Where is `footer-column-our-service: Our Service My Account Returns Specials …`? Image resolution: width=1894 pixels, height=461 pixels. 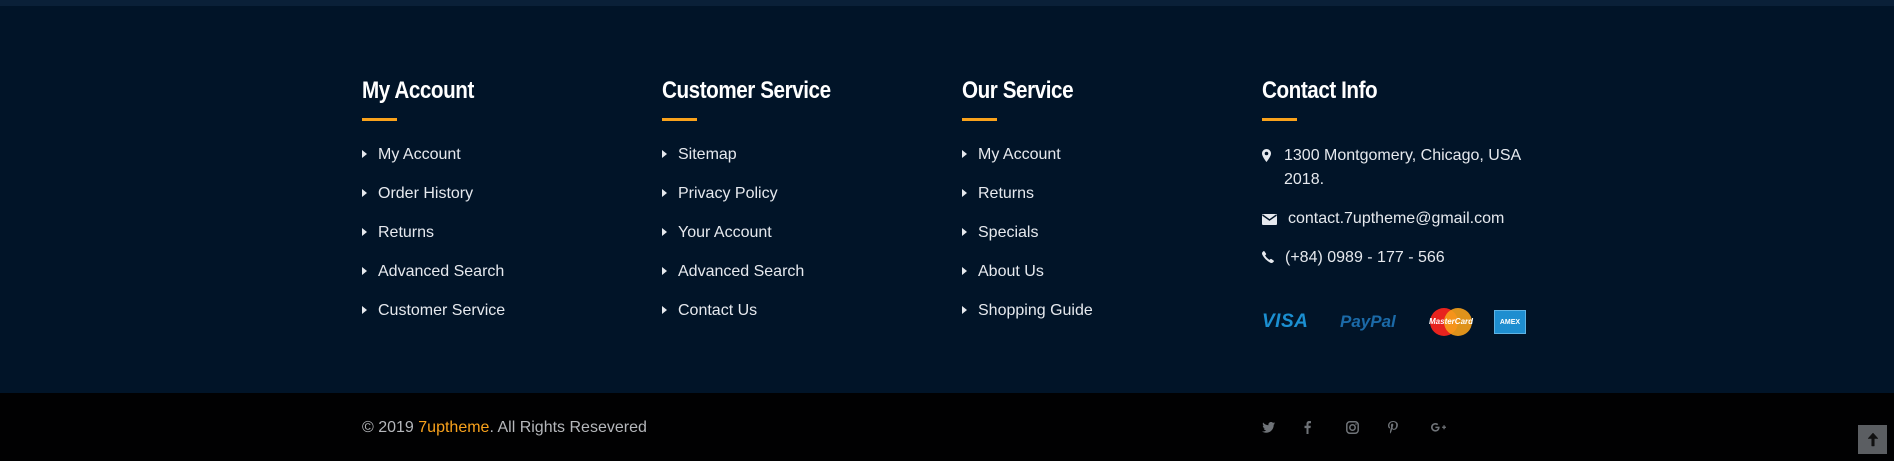 footer-column-our-service: Our Service My Account Returns Specials … is located at coordinates (1107, 207).